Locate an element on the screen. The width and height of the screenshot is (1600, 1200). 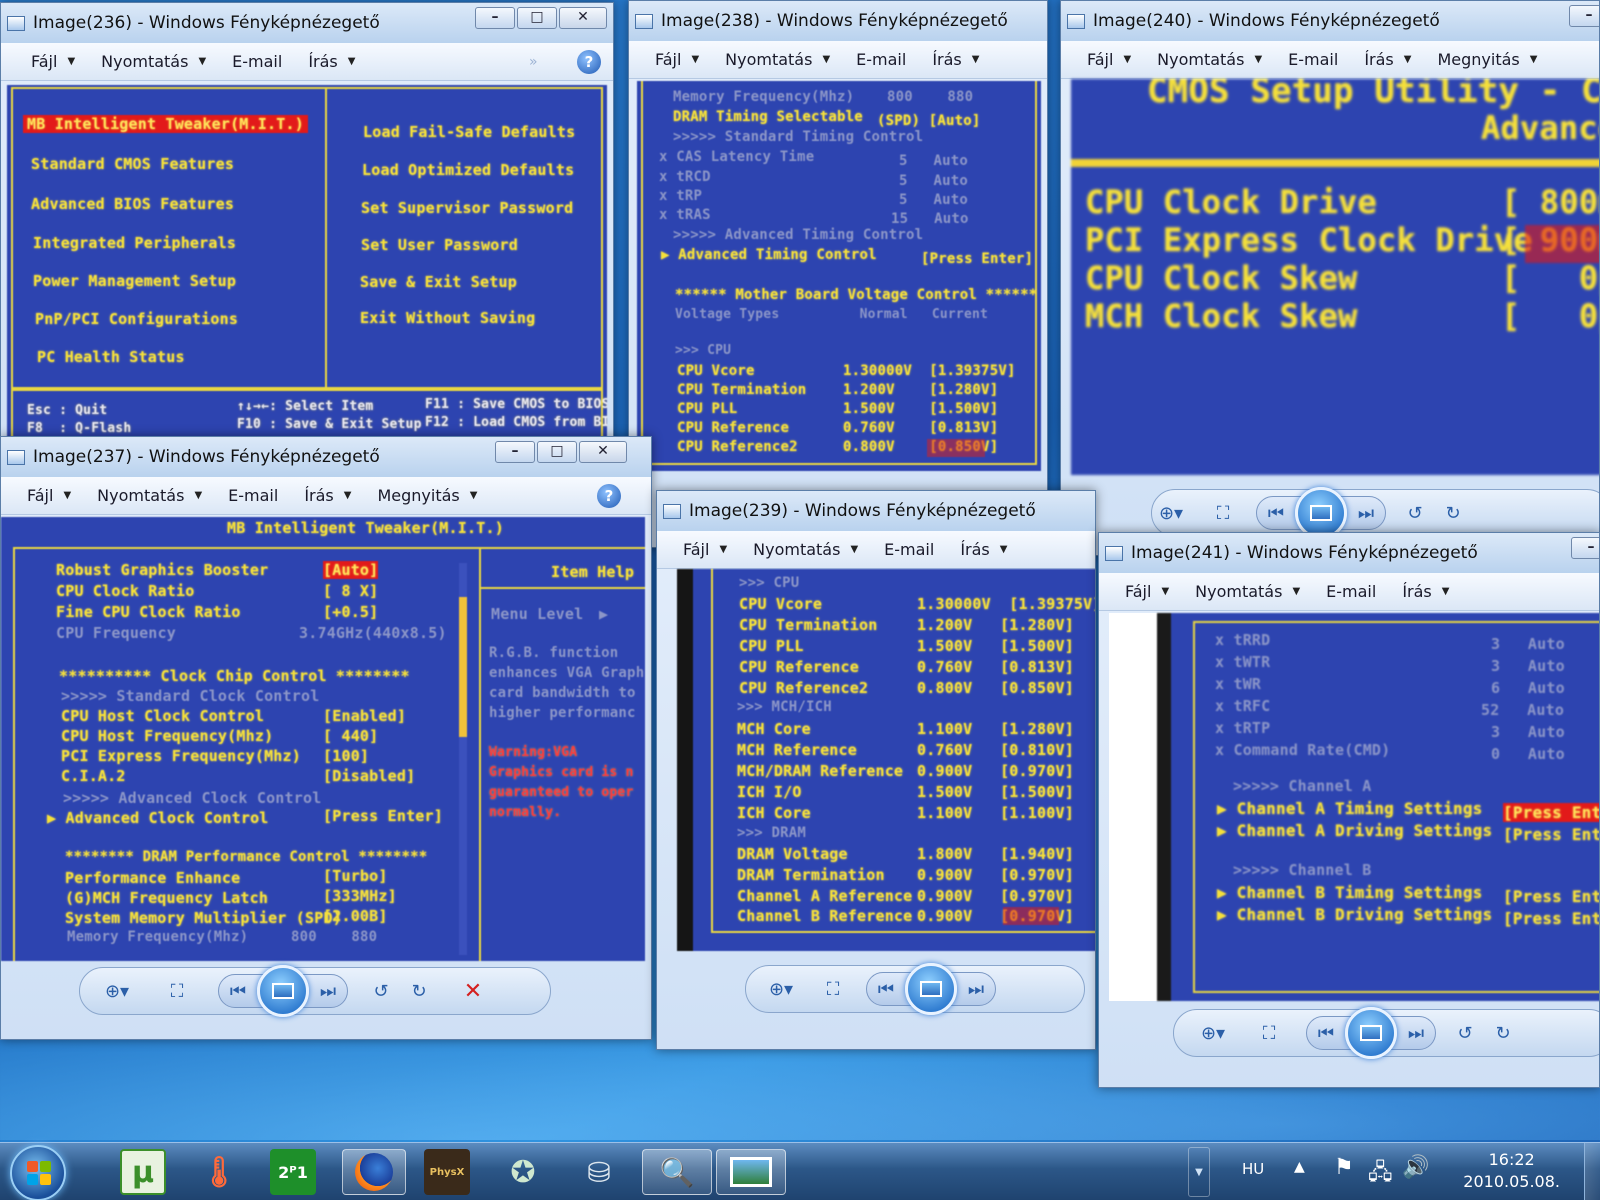
volume-icon: 🔊 is located at coordinates (1415, 1167).